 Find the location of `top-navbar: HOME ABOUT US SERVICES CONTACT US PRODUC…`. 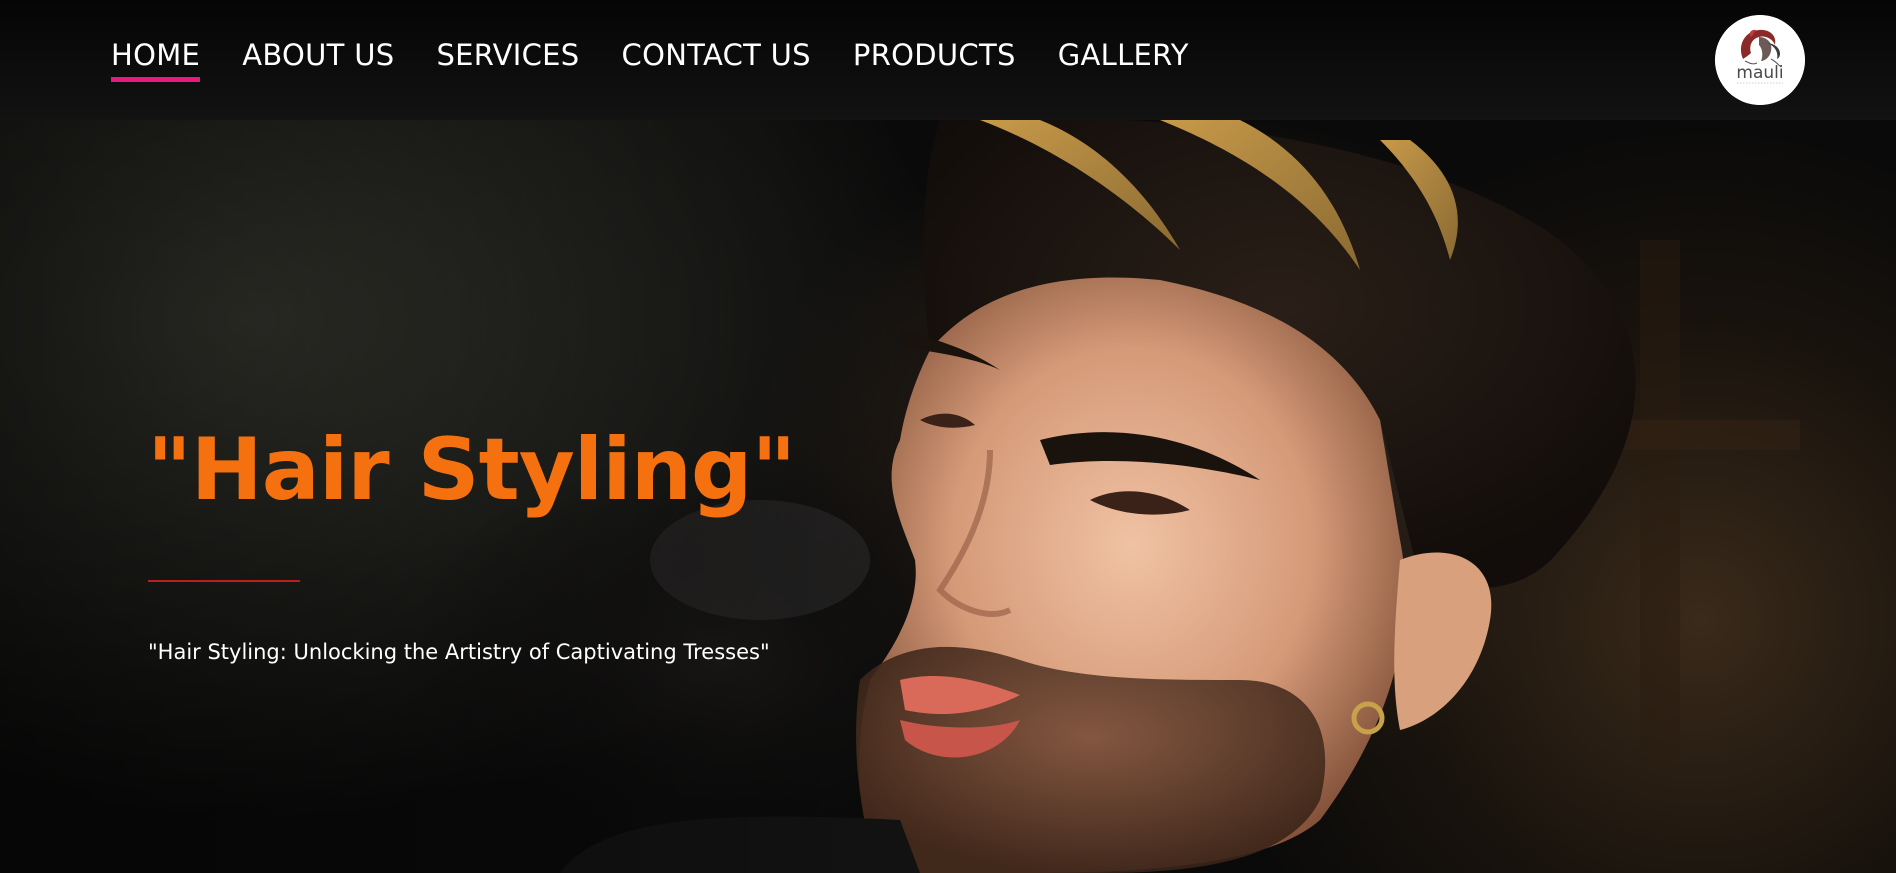

top-navbar: HOME ABOUT US SERVICES CONTACT US PRODUC… is located at coordinates (948, 60).